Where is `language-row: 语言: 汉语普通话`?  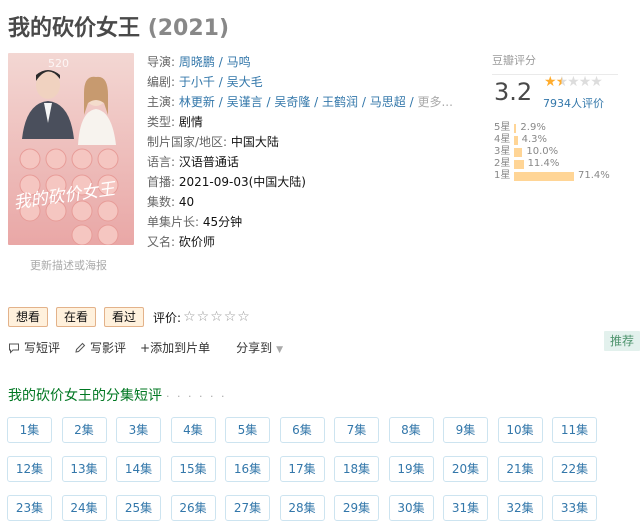 language-row: 语言: 汉语普通话 is located at coordinates (193, 162).